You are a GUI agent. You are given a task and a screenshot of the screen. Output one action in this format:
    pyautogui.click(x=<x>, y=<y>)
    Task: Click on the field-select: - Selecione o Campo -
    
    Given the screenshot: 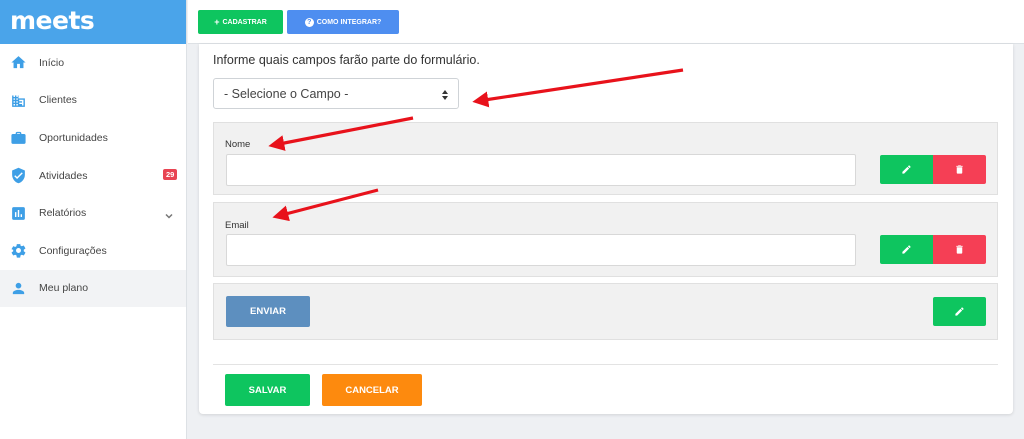 What is the action you would take?
    pyautogui.click(x=336, y=93)
    